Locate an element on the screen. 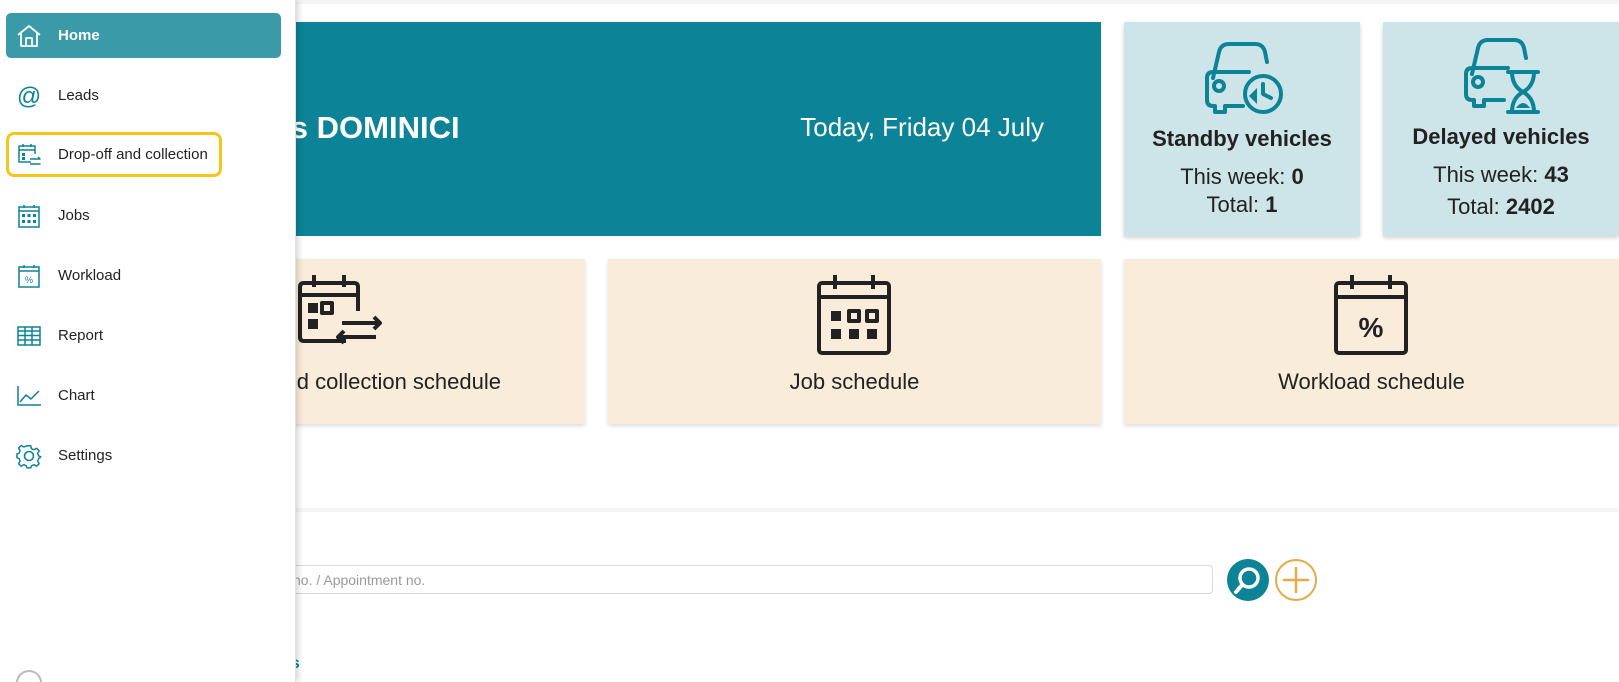  job-schedule-tile: Job schedule is located at coordinates (854, 341).